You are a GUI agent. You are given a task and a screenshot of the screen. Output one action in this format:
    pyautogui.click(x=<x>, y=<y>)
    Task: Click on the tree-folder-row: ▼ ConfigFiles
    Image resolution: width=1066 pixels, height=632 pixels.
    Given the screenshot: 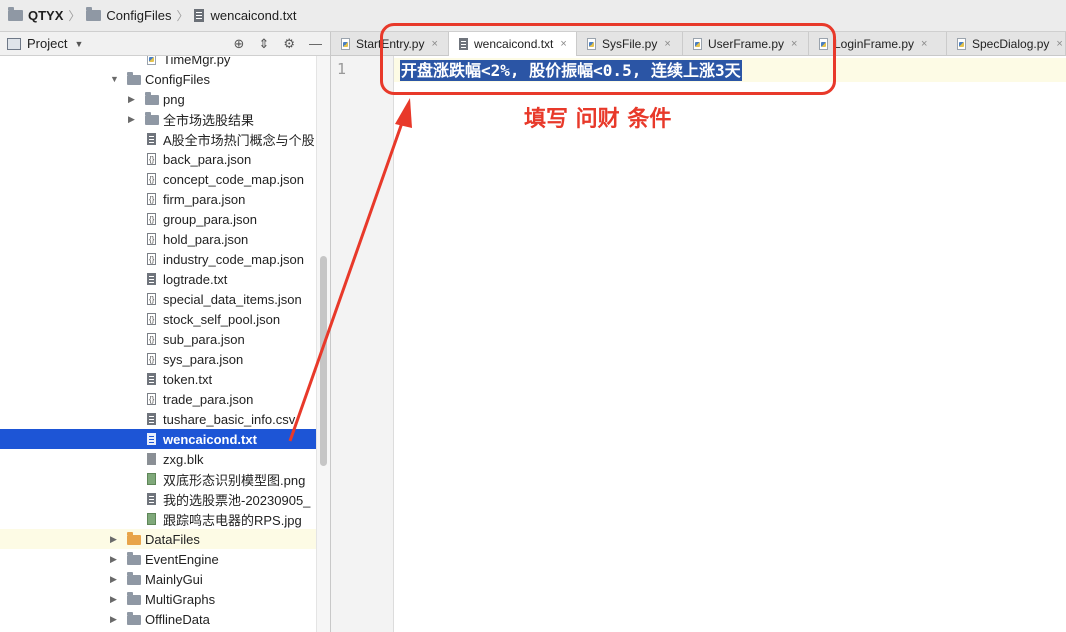 What is the action you would take?
    pyautogui.click(x=158, y=79)
    